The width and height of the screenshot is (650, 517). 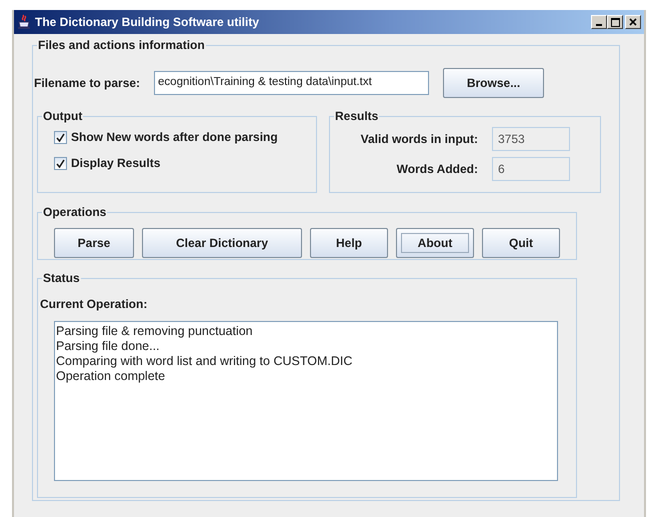 What do you see at coordinates (115, 163) in the screenshot?
I see `checkbox-label: Display Results` at bounding box center [115, 163].